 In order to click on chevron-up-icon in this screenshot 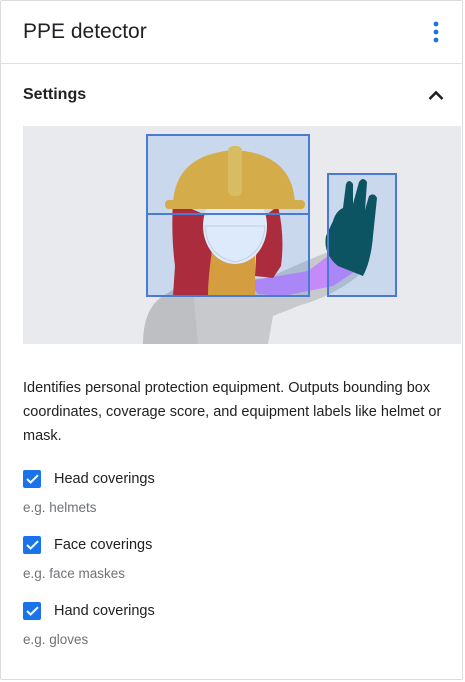, I will do `click(436, 95)`.